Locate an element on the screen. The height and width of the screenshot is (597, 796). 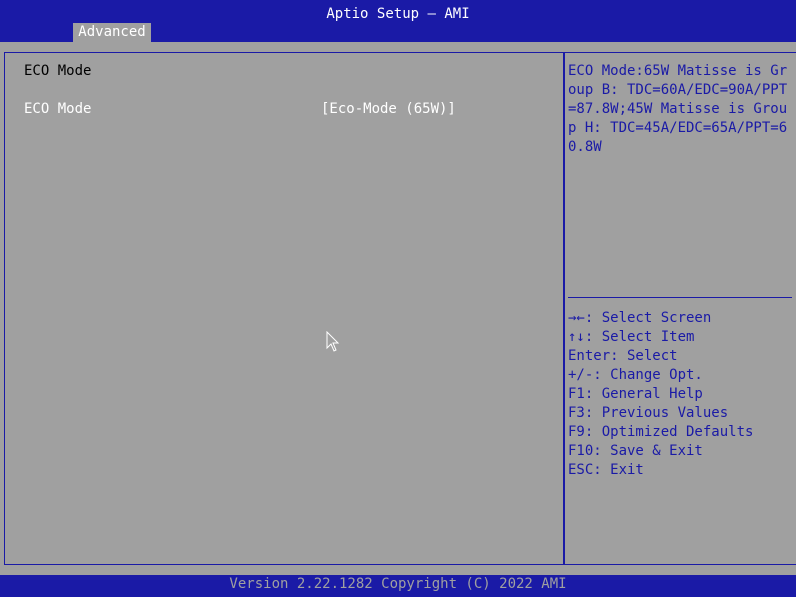
key-help-item: F1: General Help is located at coordinates (635, 394).